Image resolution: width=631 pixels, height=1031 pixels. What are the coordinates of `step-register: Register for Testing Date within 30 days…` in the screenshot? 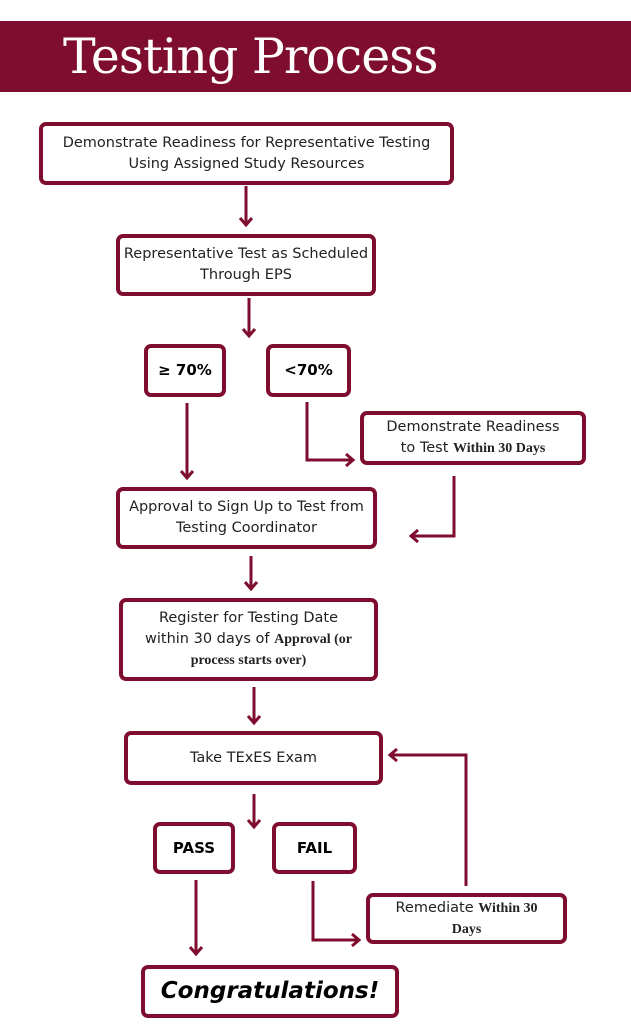 It's located at (248, 639).